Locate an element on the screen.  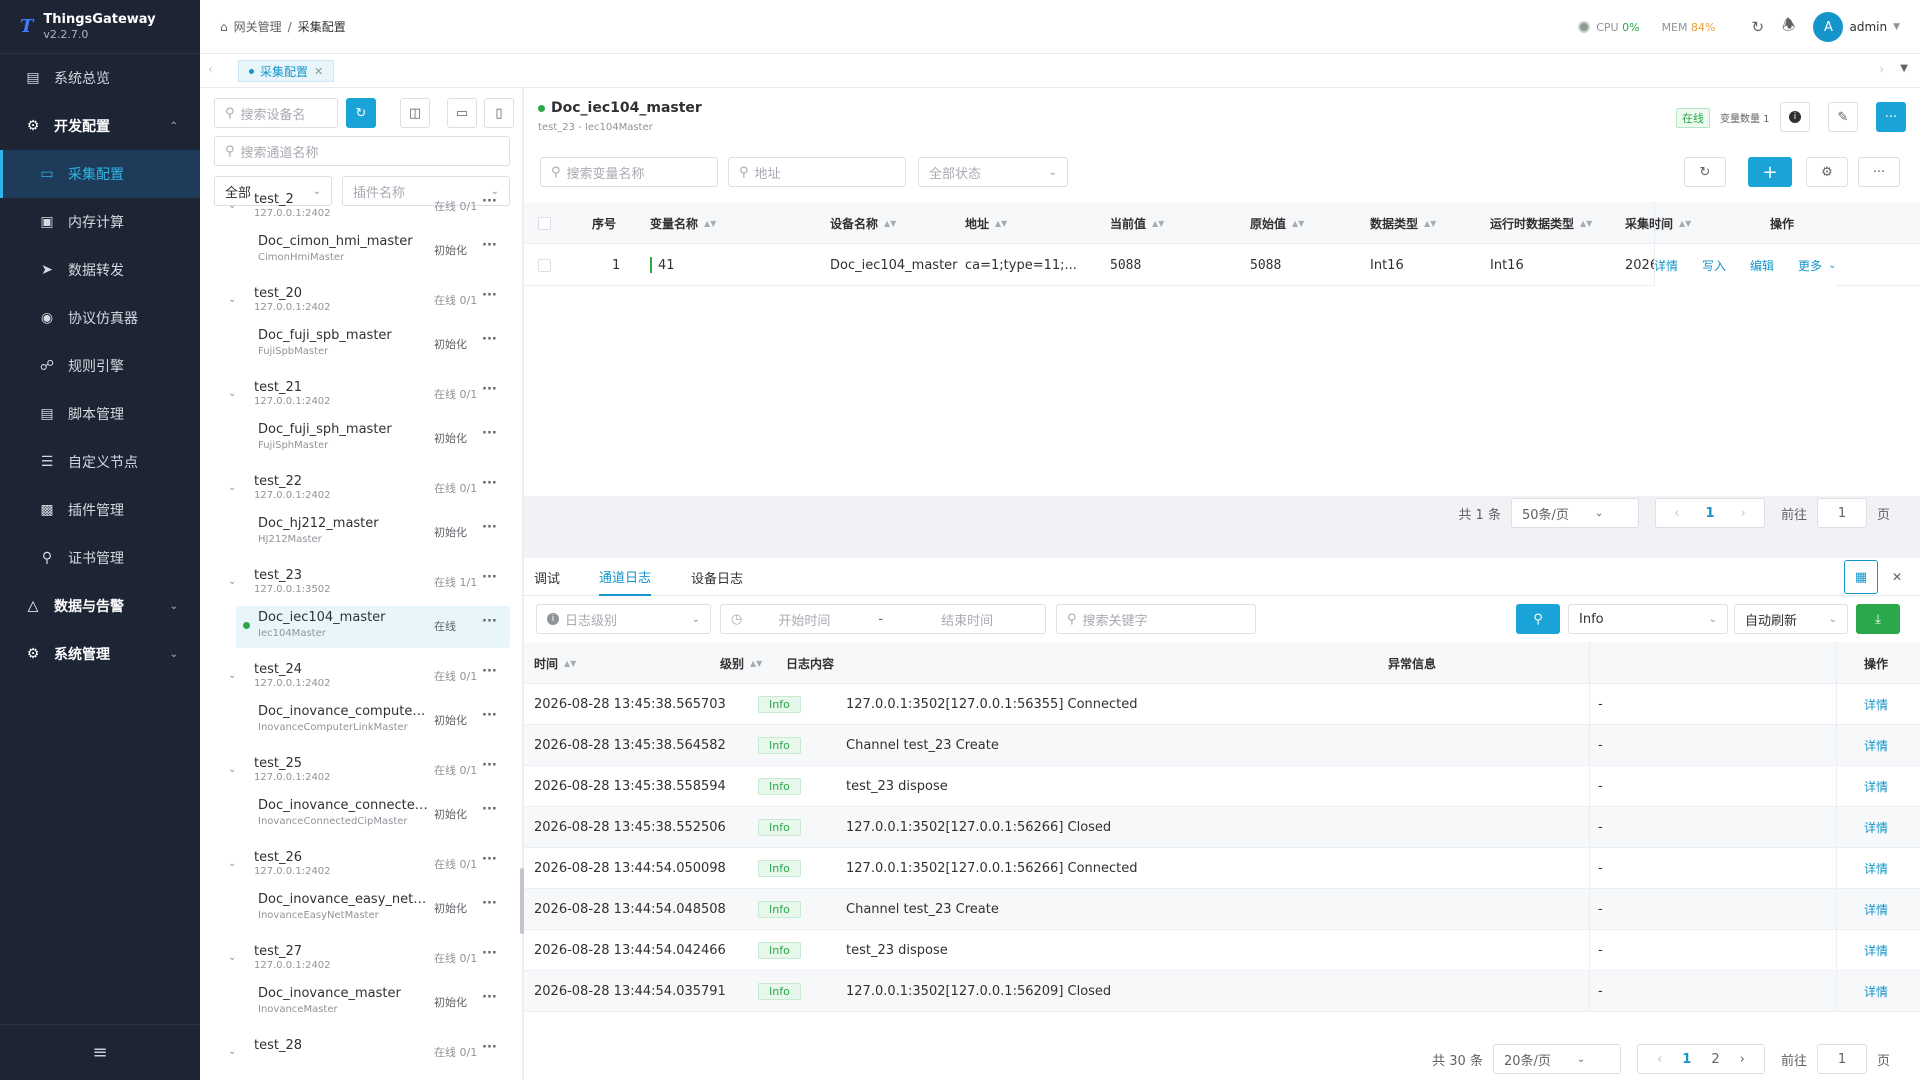
channel-name: test_2 is located at coordinates (274, 199).